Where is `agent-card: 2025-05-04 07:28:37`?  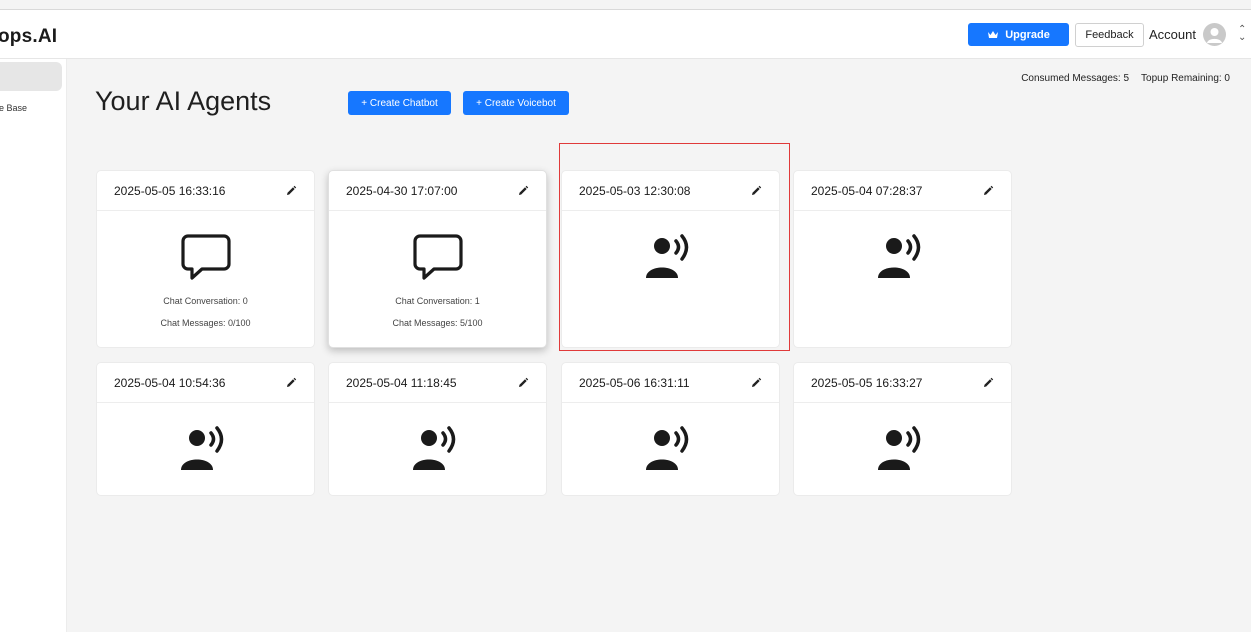
agent-card: 2025-05-04 07:28:37 is located at coordinates (902, 259).